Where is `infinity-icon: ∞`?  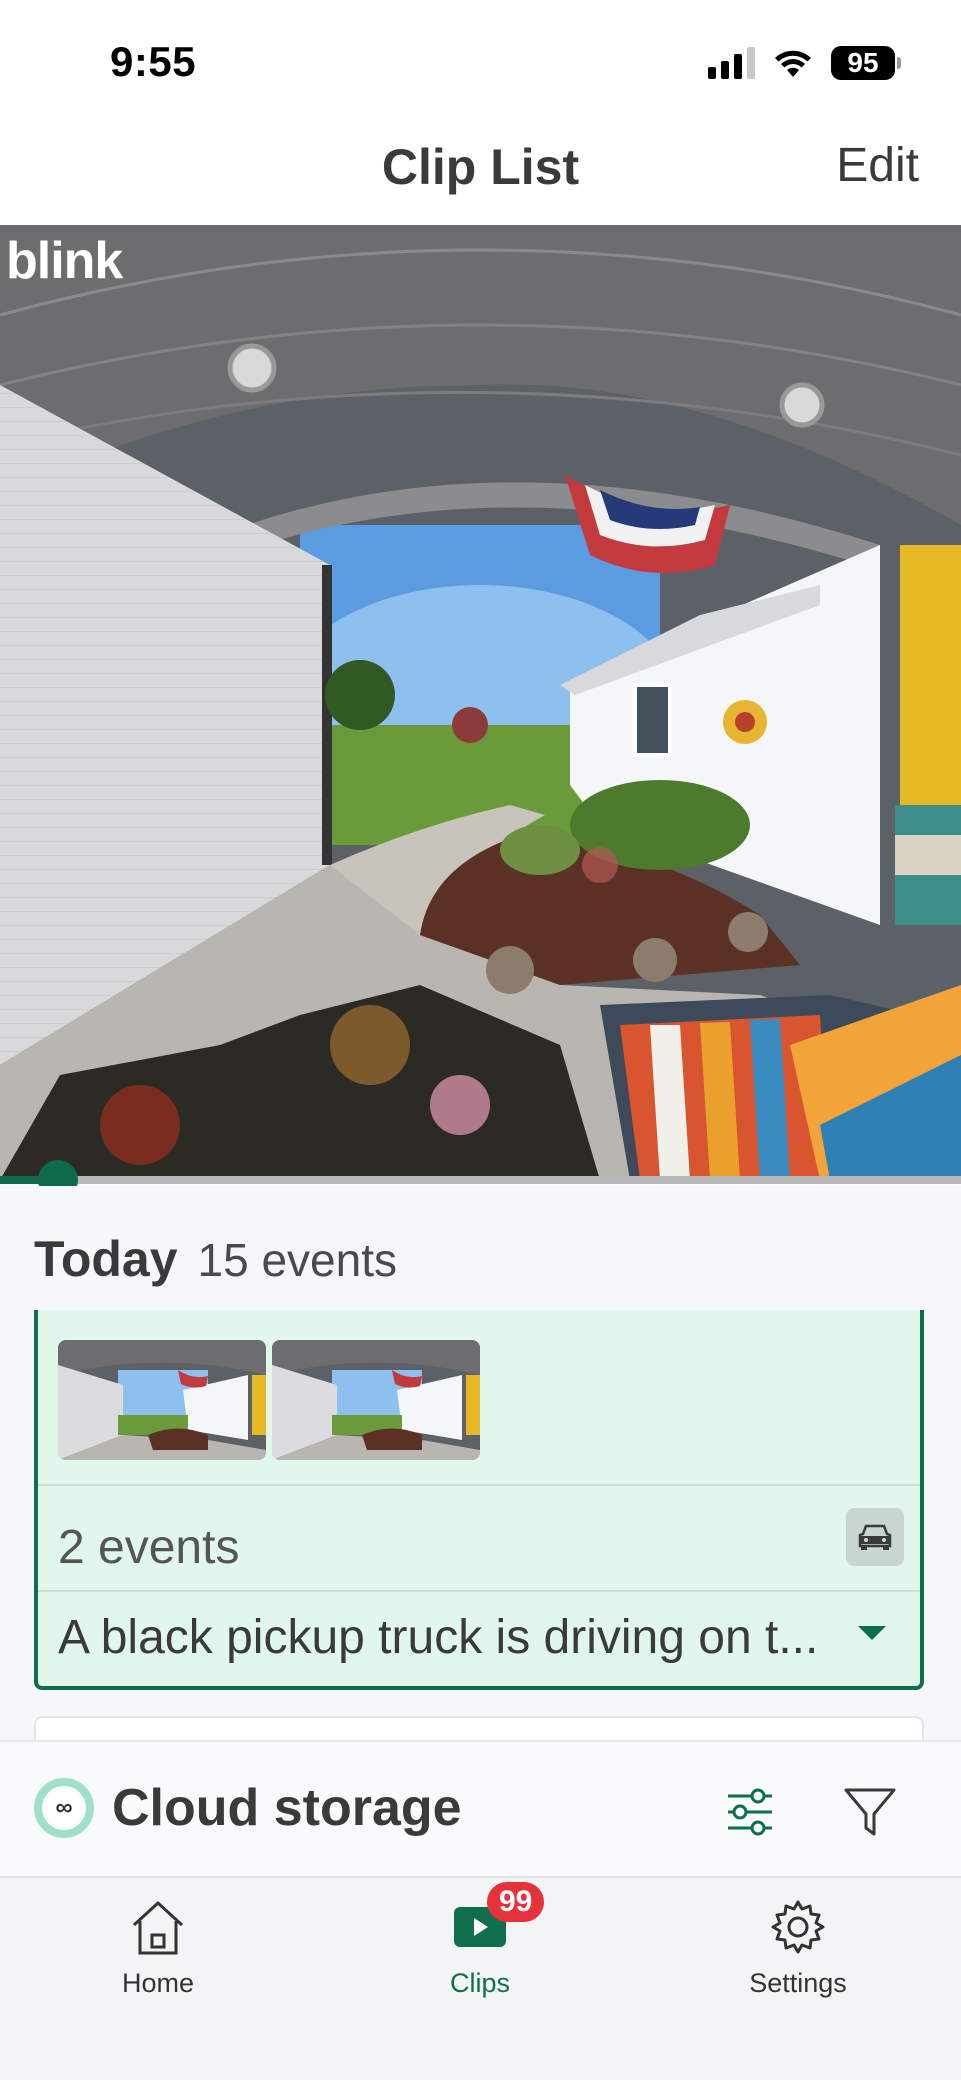
infinity-icon: ∞ is located at coordinates (64, 1808).